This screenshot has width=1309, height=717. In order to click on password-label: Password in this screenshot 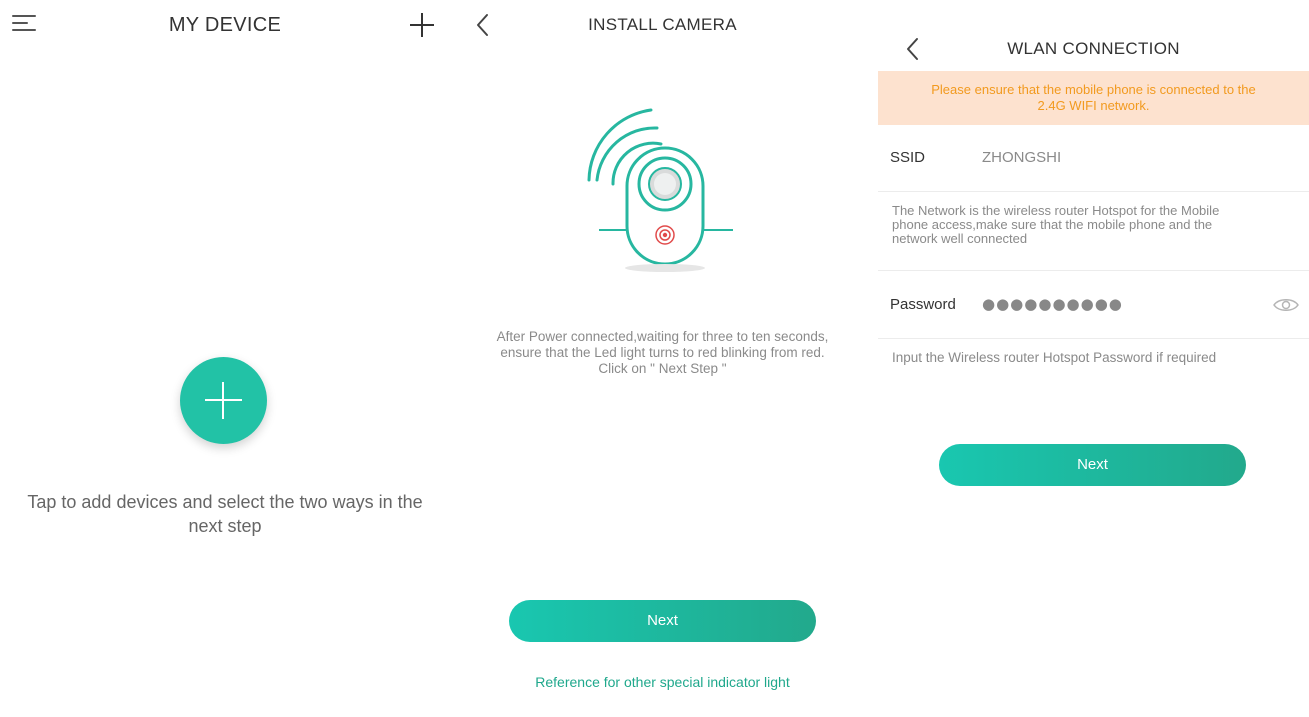, I will do `click(923, 304)`.